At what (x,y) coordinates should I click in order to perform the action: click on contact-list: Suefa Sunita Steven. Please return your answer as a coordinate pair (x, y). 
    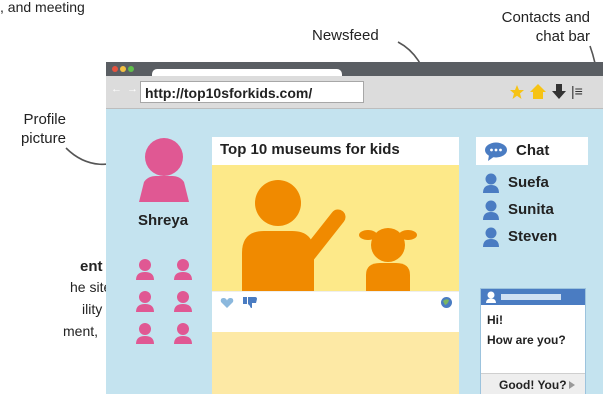
    Looking at the image, I should click on (532, 211).